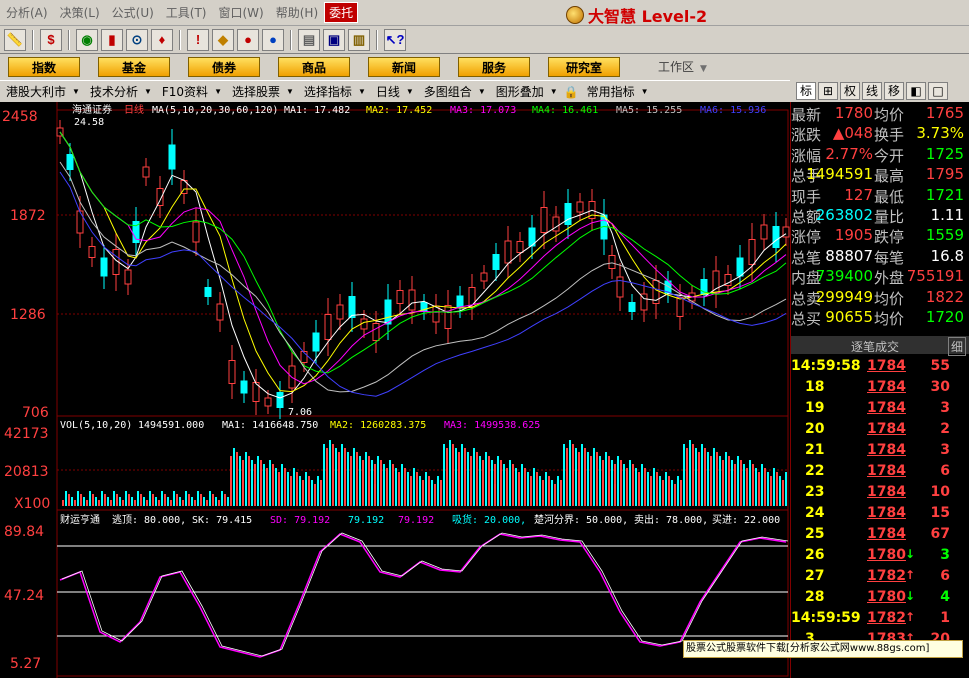 The width and height of the screenshot is (969, 678). What do you see at coordinates (300, 520) in the screenshot?
I see `indicator-param: SD: 79.192` at bounding box center [300, 520].